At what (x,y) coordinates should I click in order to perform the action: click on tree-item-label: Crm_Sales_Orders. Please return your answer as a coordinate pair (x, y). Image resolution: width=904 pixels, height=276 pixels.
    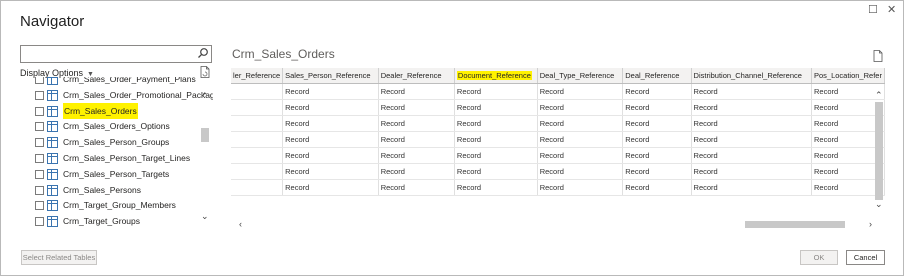
    Looking at the image, I should click on (100, 110).